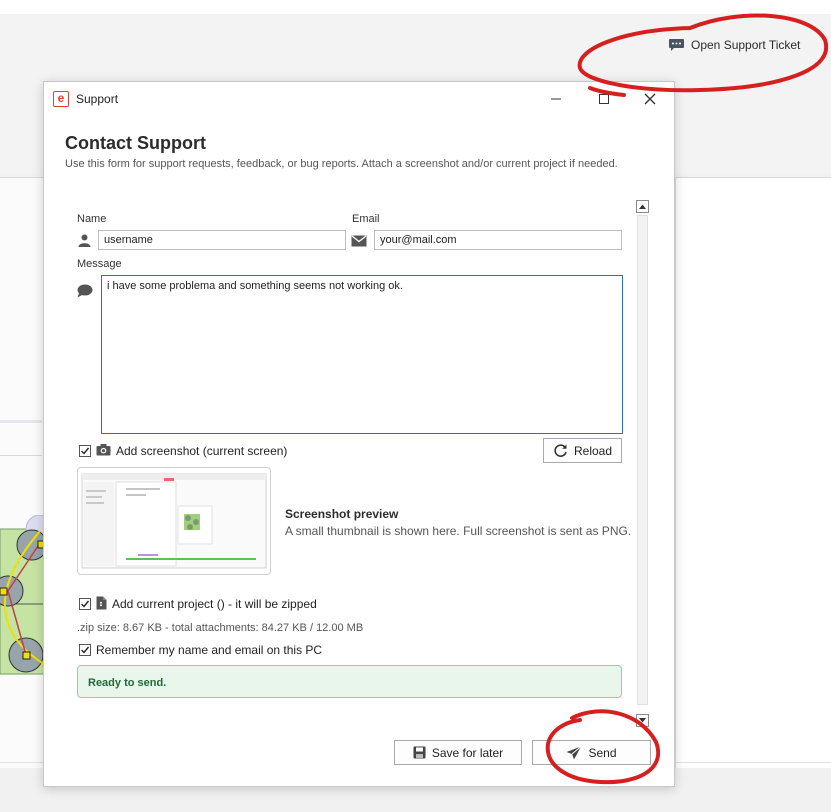  I want to click on reload-button: Reload, so click(582, 450).